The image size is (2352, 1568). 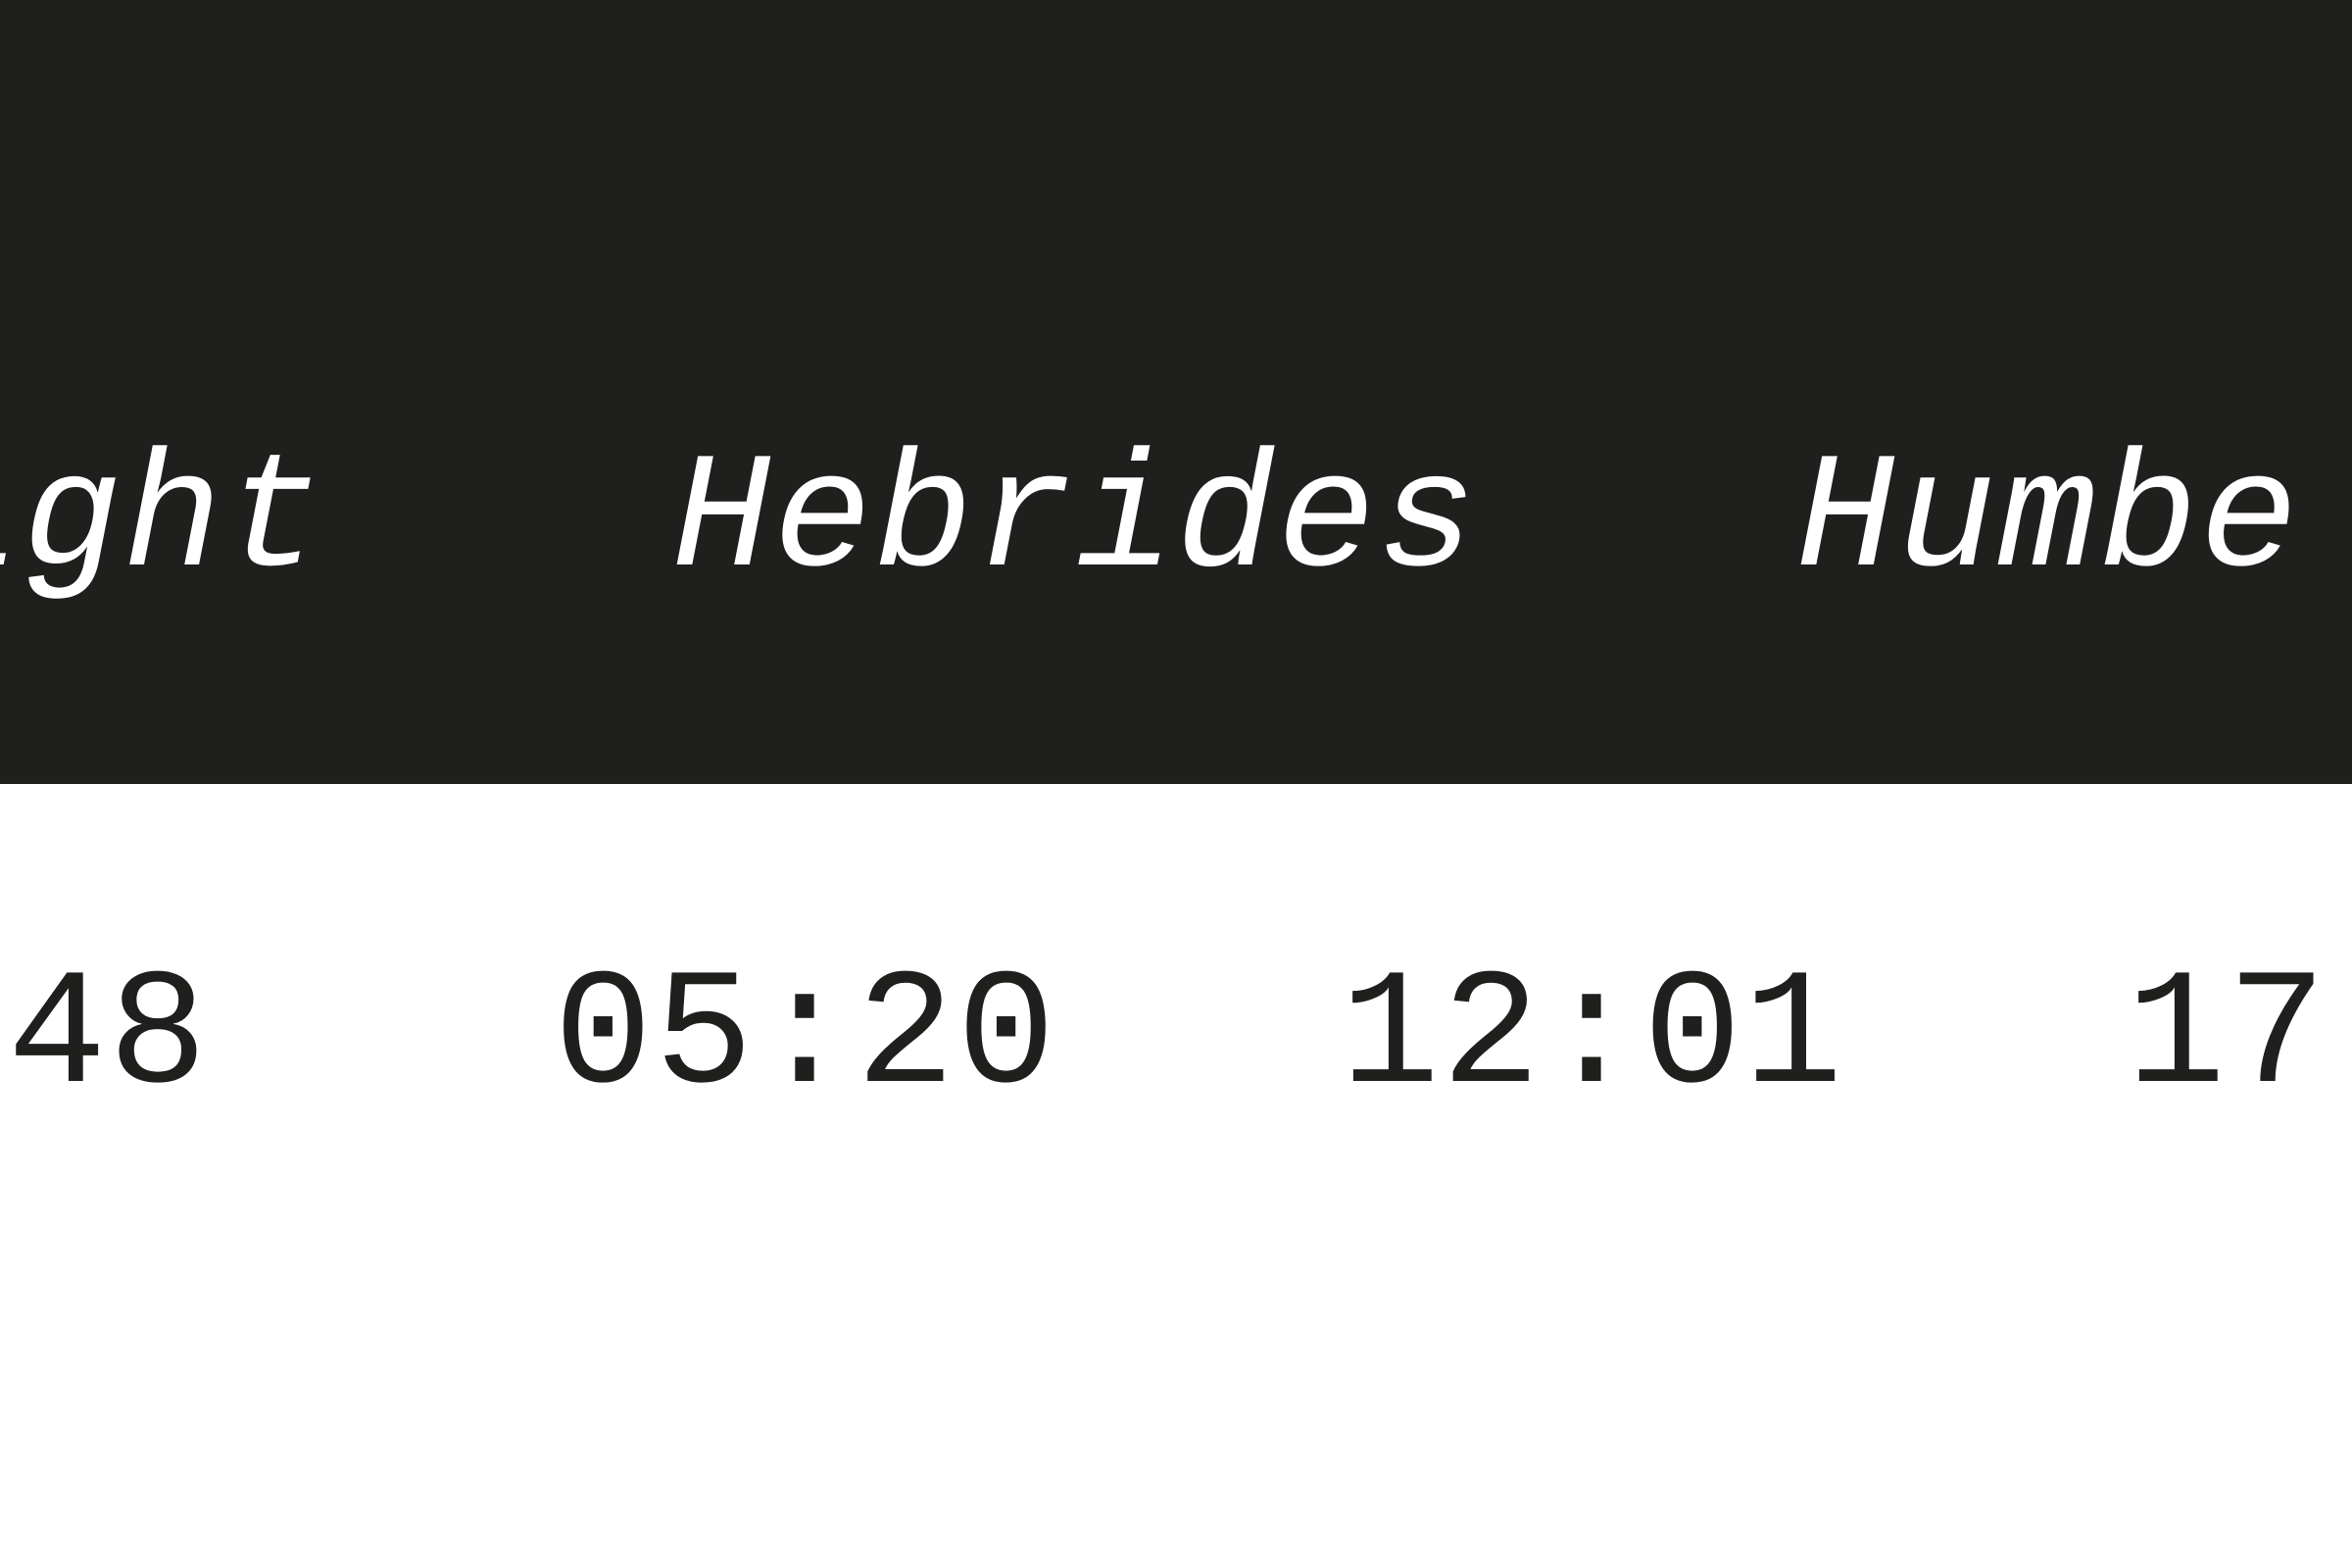 What do you see at coordinates (2227, 1038) in the screenshot?
I see `time-partial-17: 17` at bounding box center [2227, 1038].